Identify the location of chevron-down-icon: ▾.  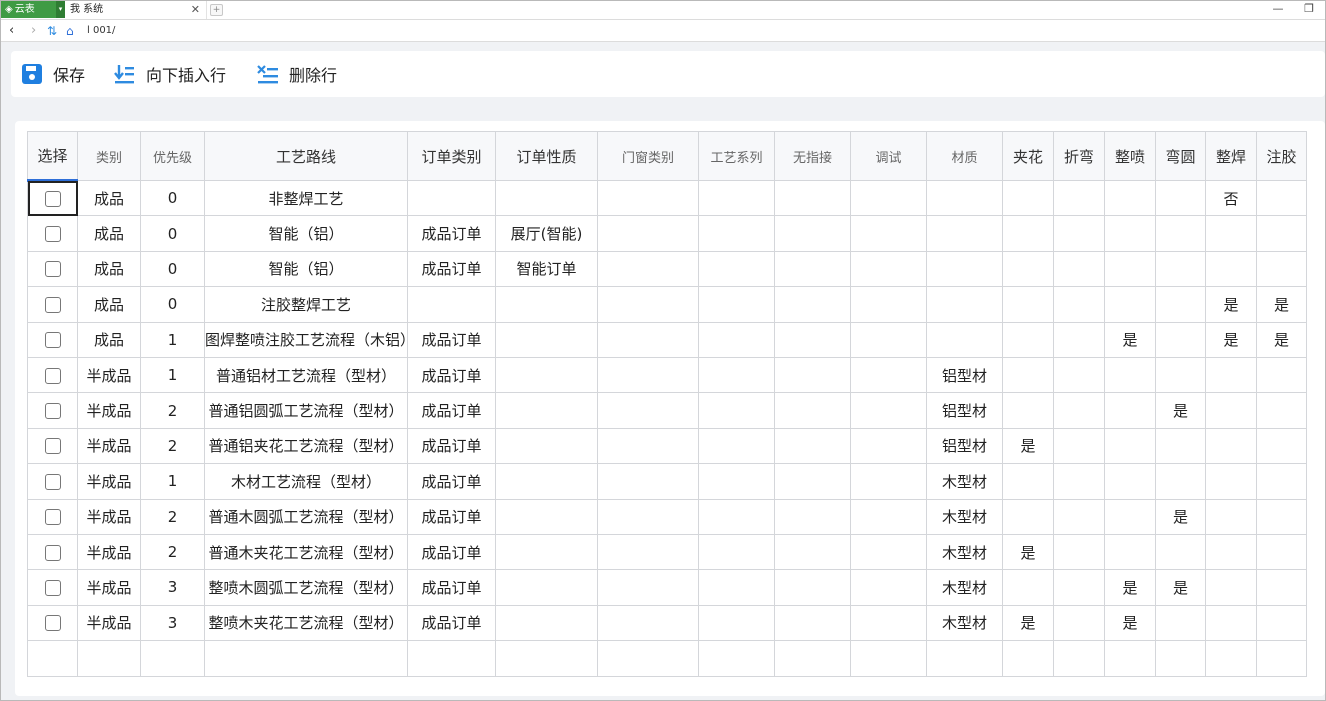
(60, 9).